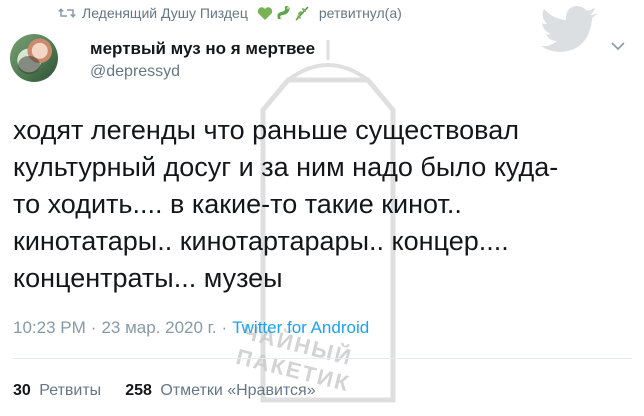 Image resolution: width=644 pixels, height=416 pixels. I want to click on retweet-header: Леденящий Душу Пиздец ретвитнул(а), so click(230, 13).